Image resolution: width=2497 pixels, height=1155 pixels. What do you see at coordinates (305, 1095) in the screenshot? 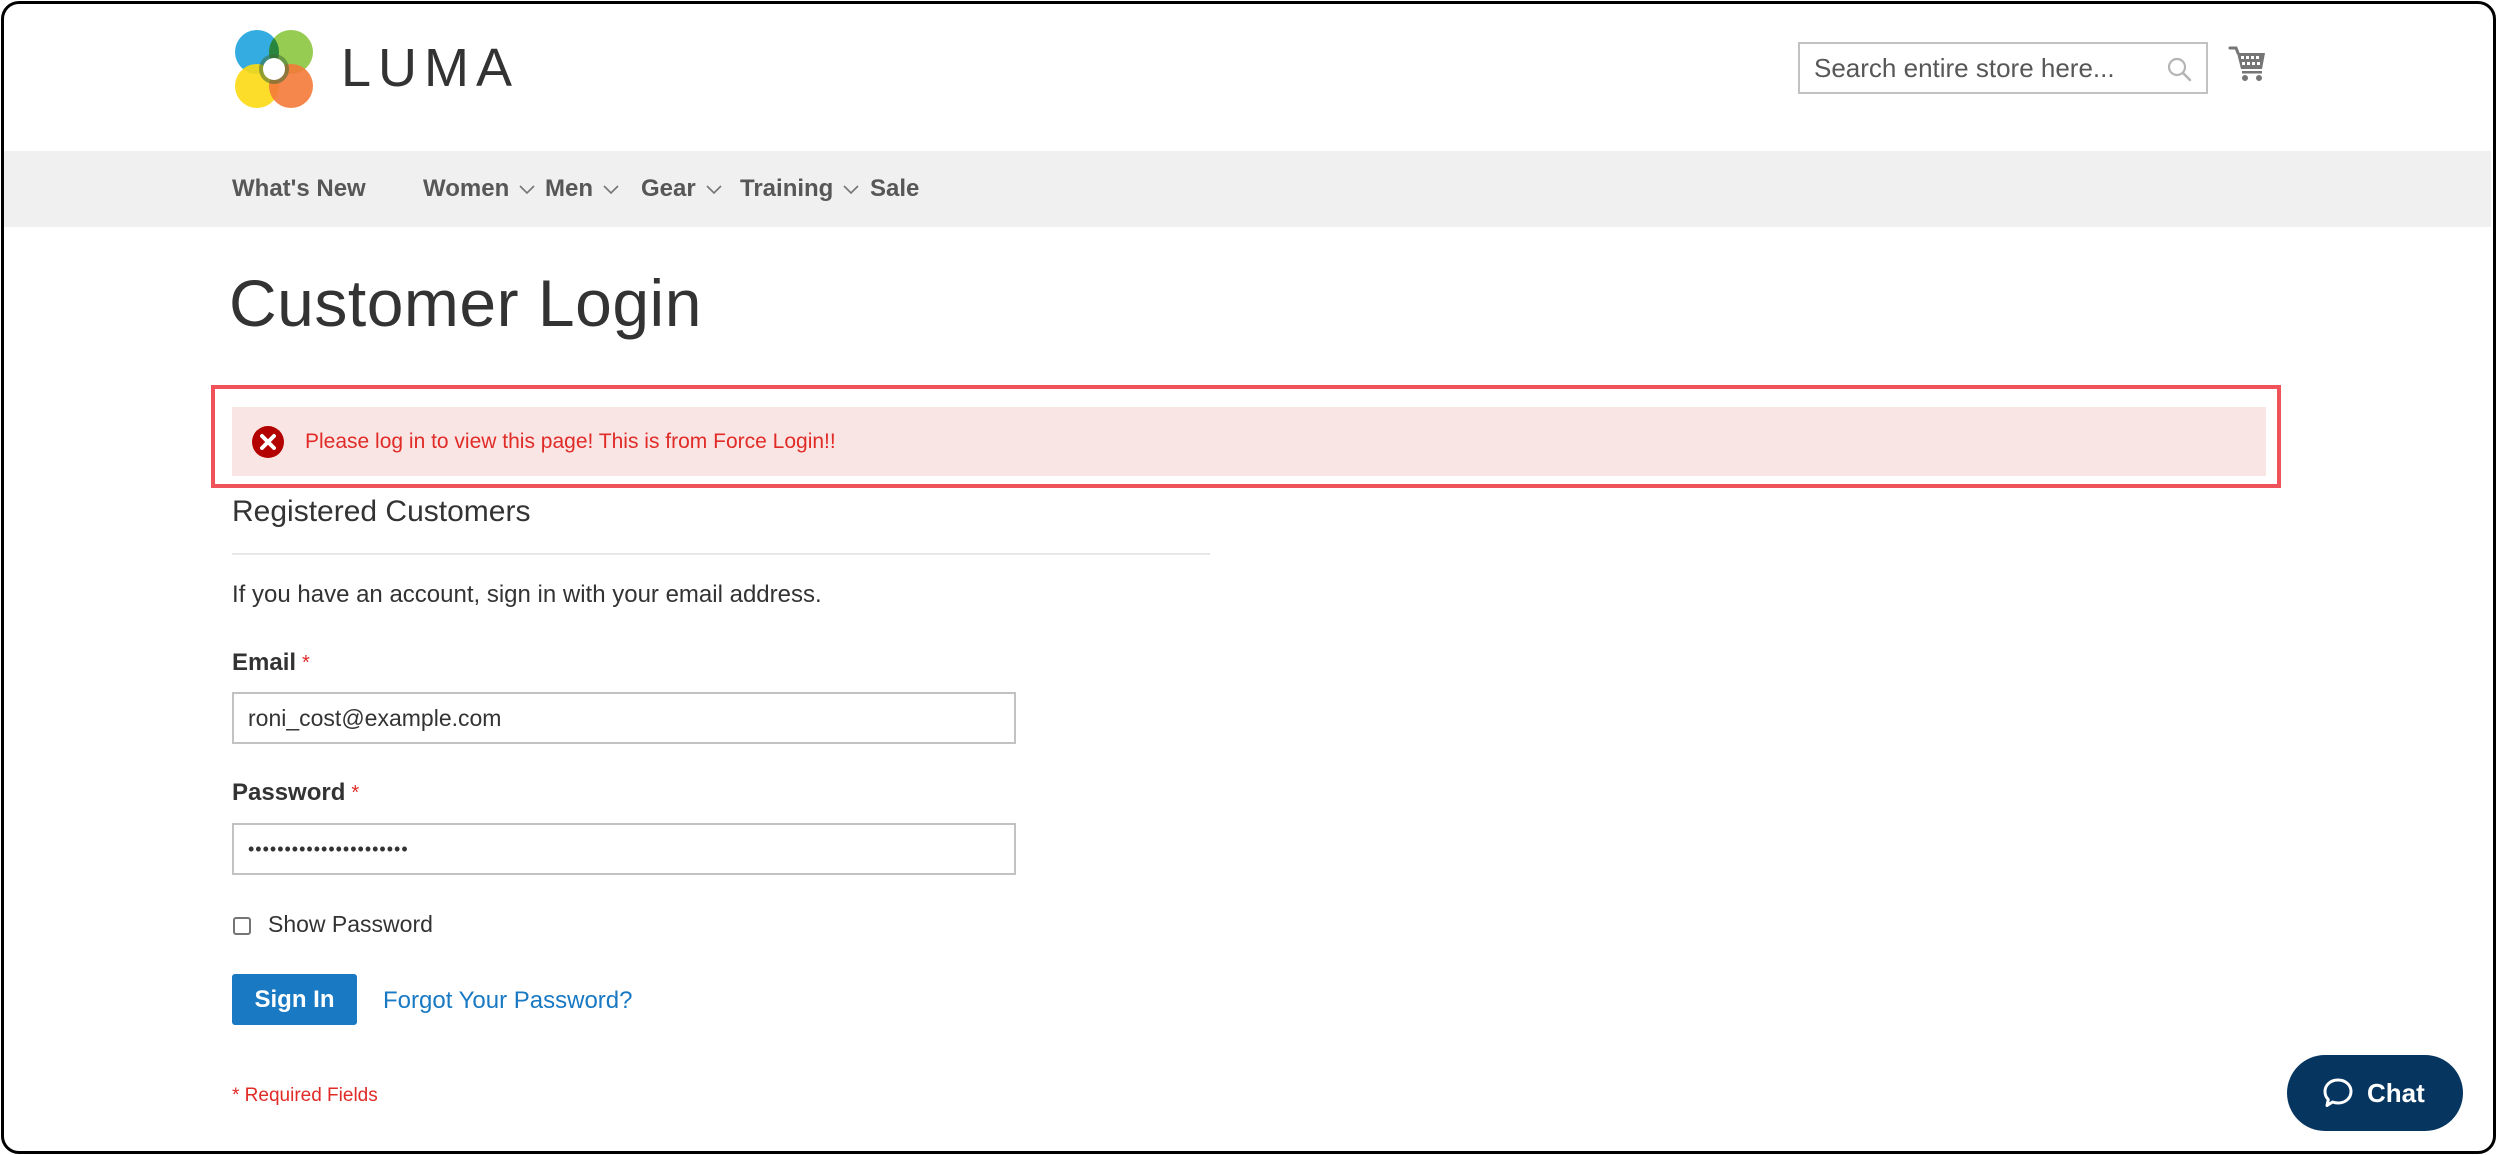
I see `required-fields-note: * Required Fields` at bounding box center [305, 1095].